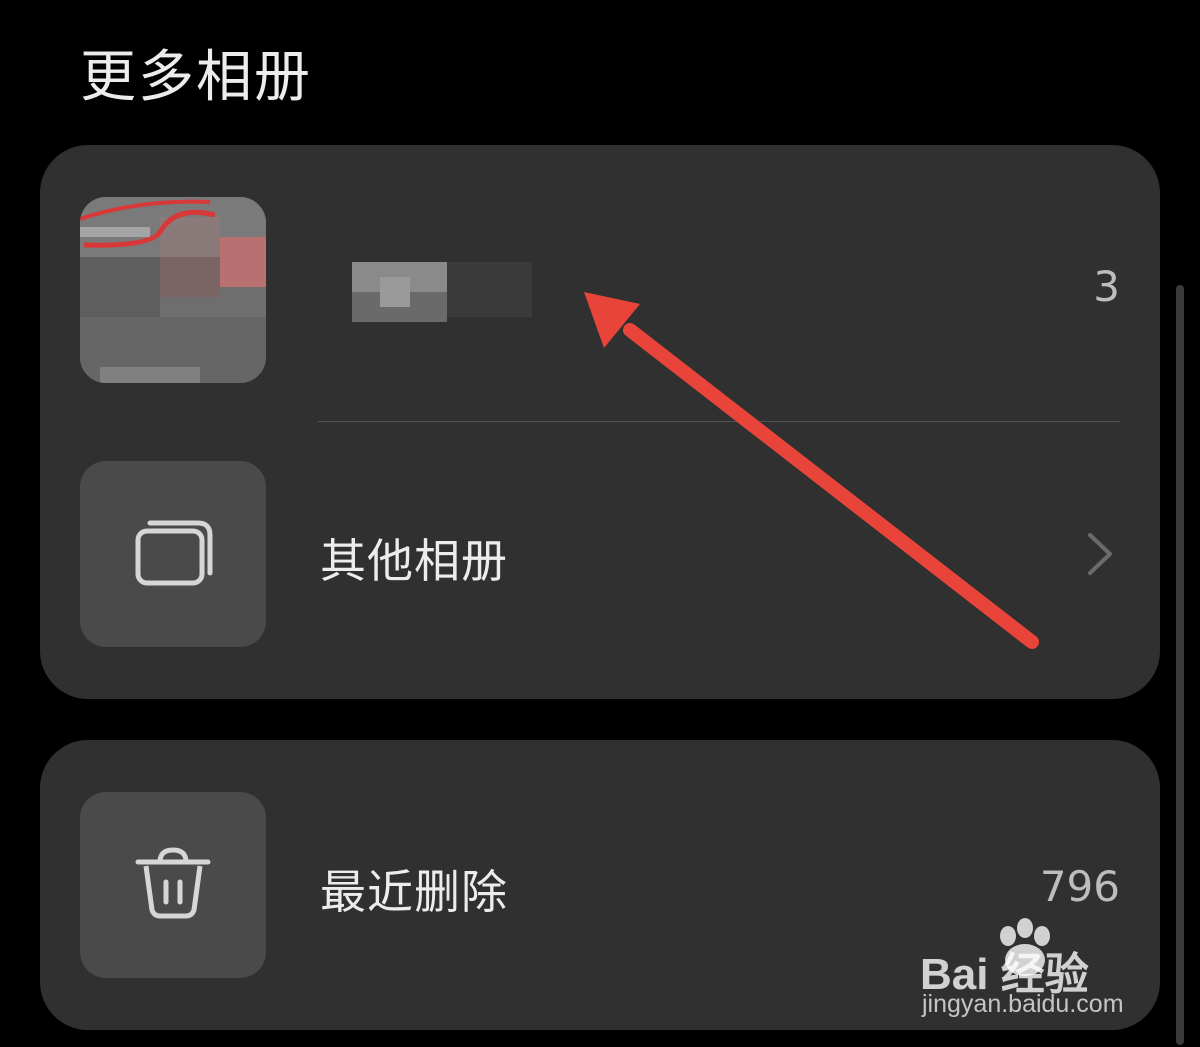 The image size is (1200, 1047). I want to click on annotation-arrow, so click(811, 470).